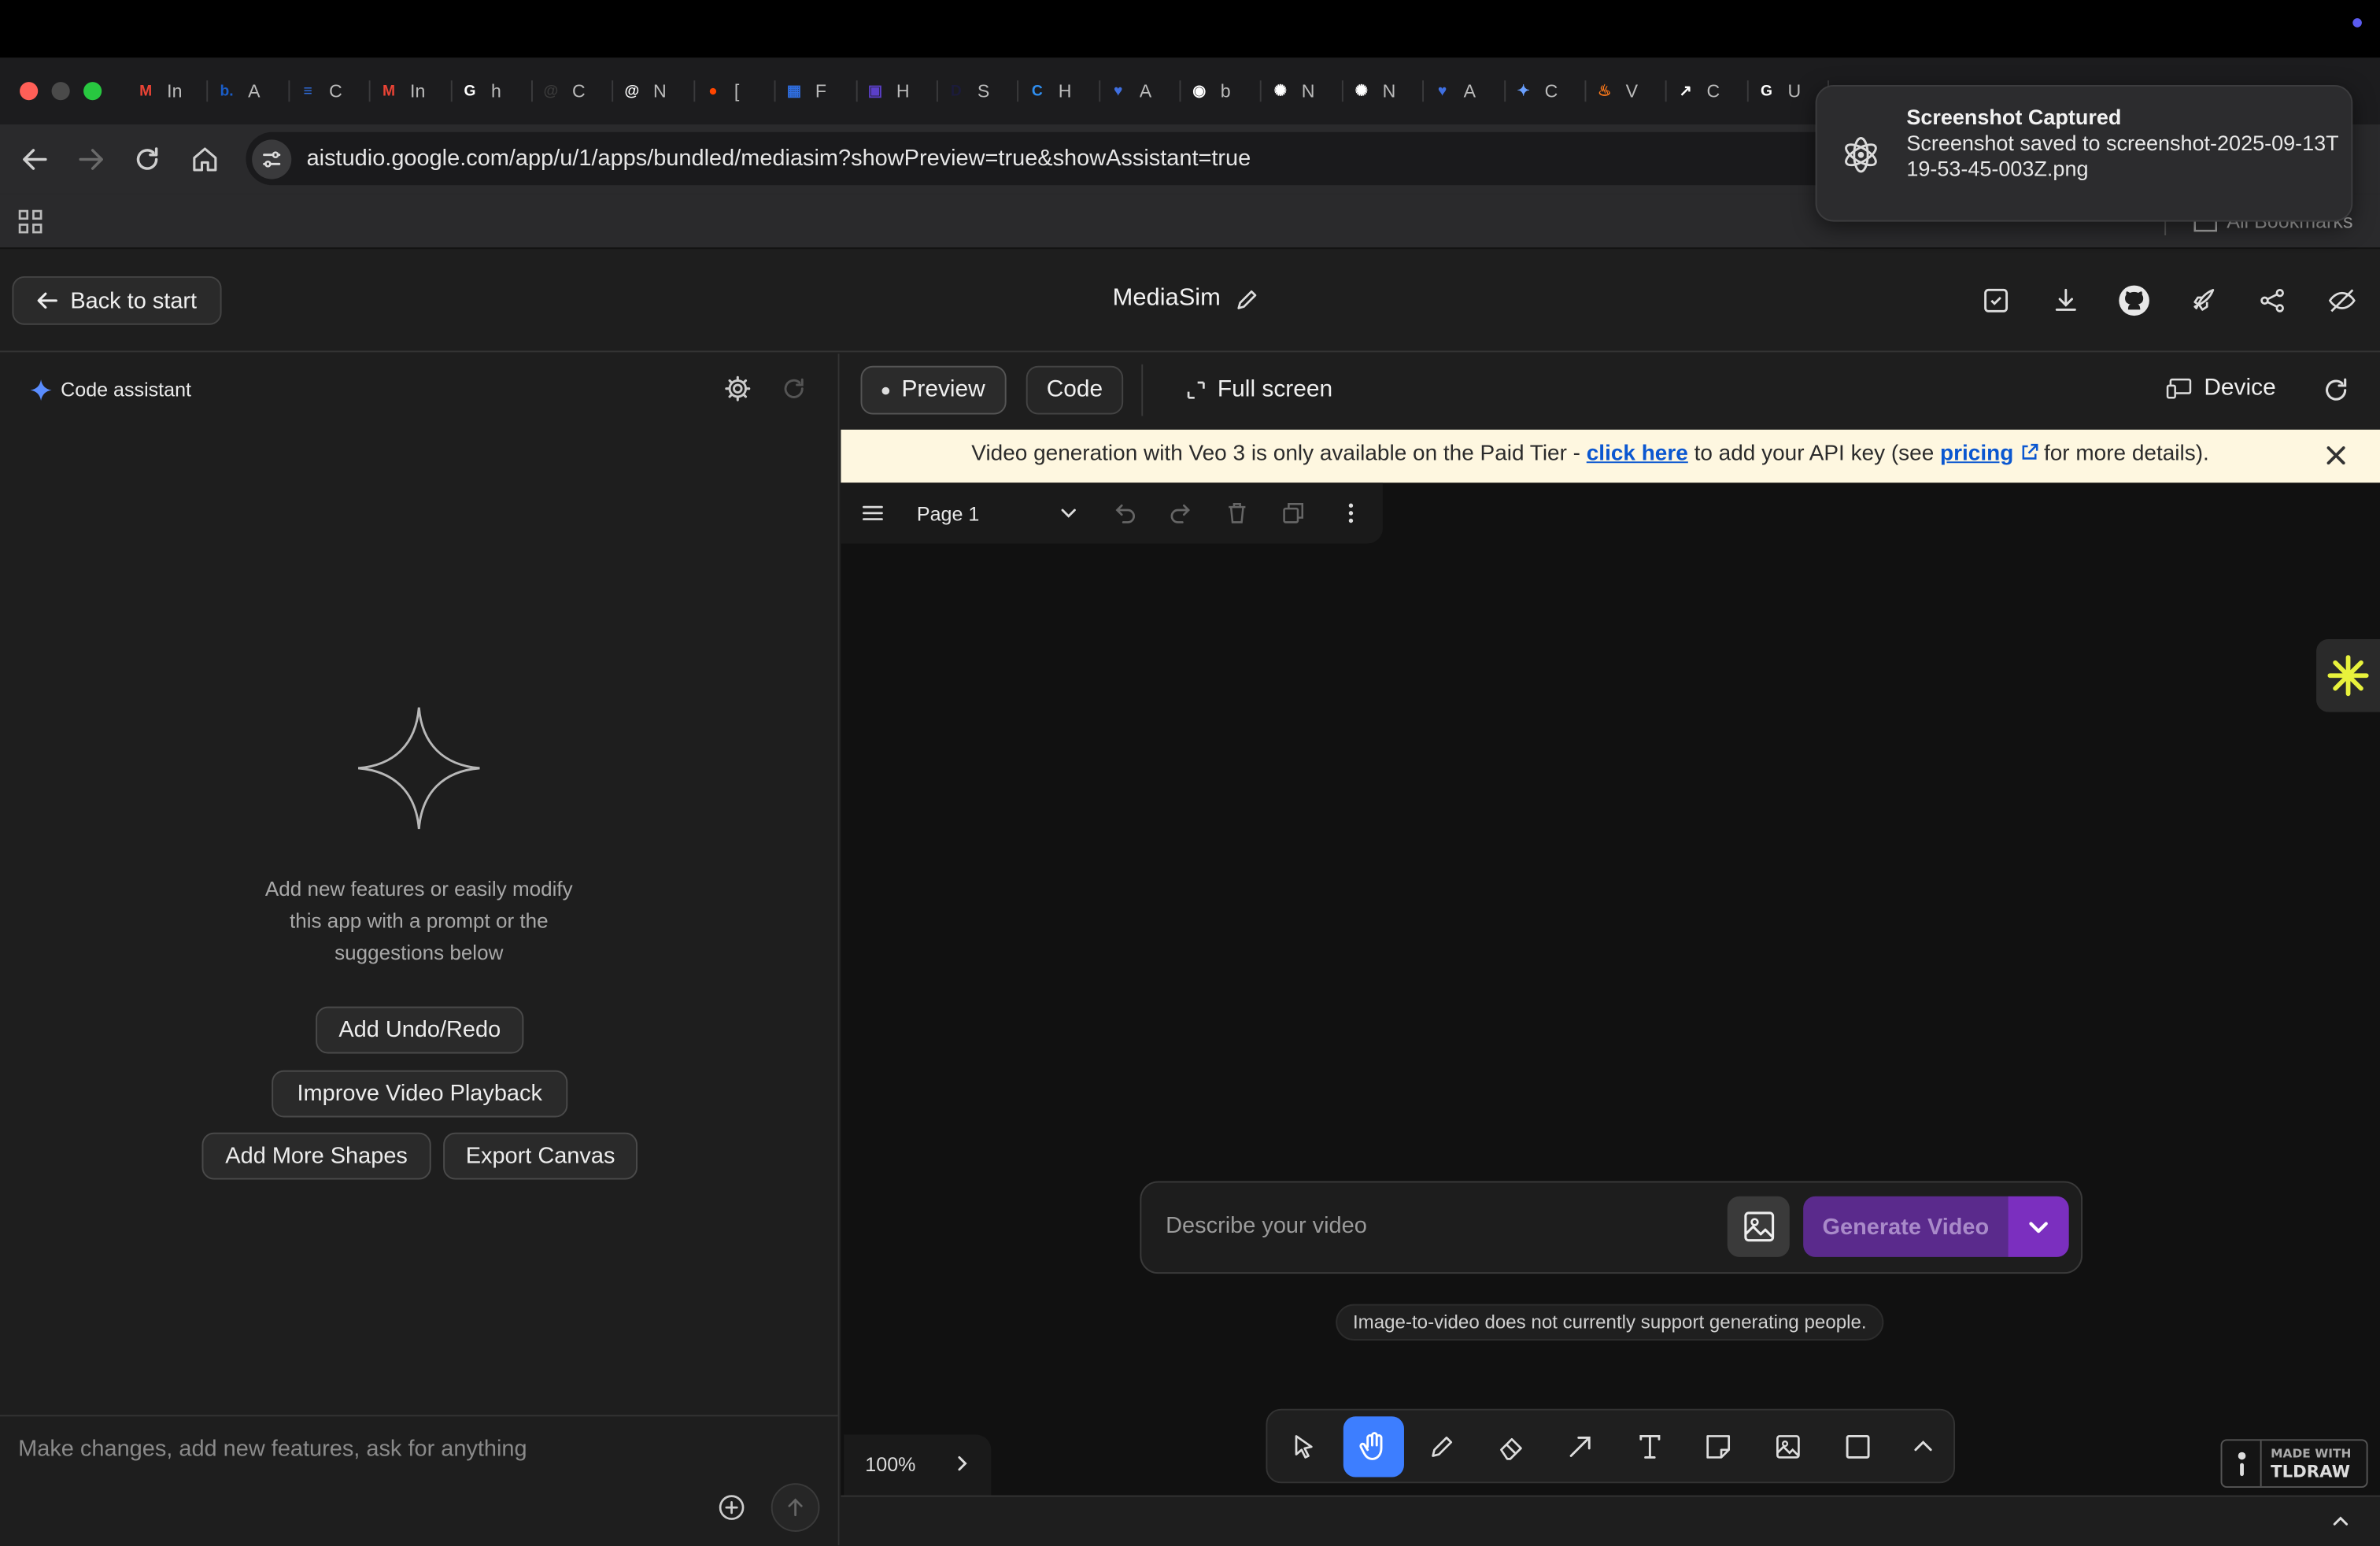  What do you see at coordinates (1628, 91) in the screenshot?
I see `browser-tab: ♨ V` at bounding box center [1628, 91].